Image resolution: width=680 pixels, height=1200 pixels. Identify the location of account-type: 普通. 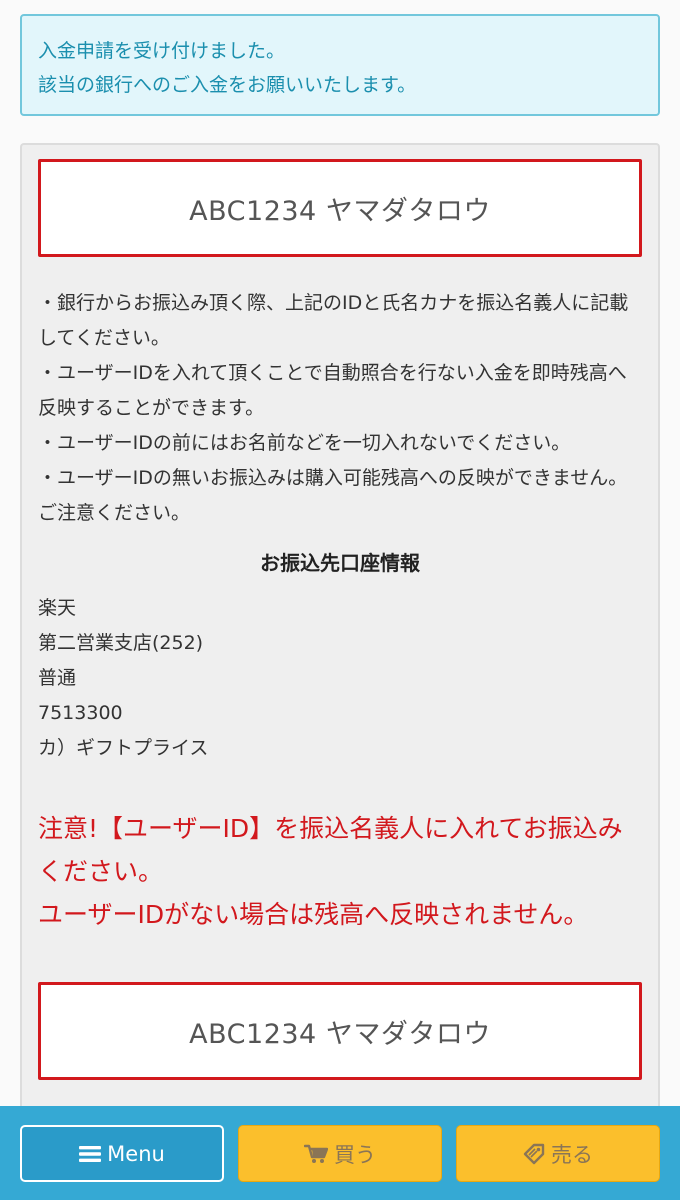
(57, 678).